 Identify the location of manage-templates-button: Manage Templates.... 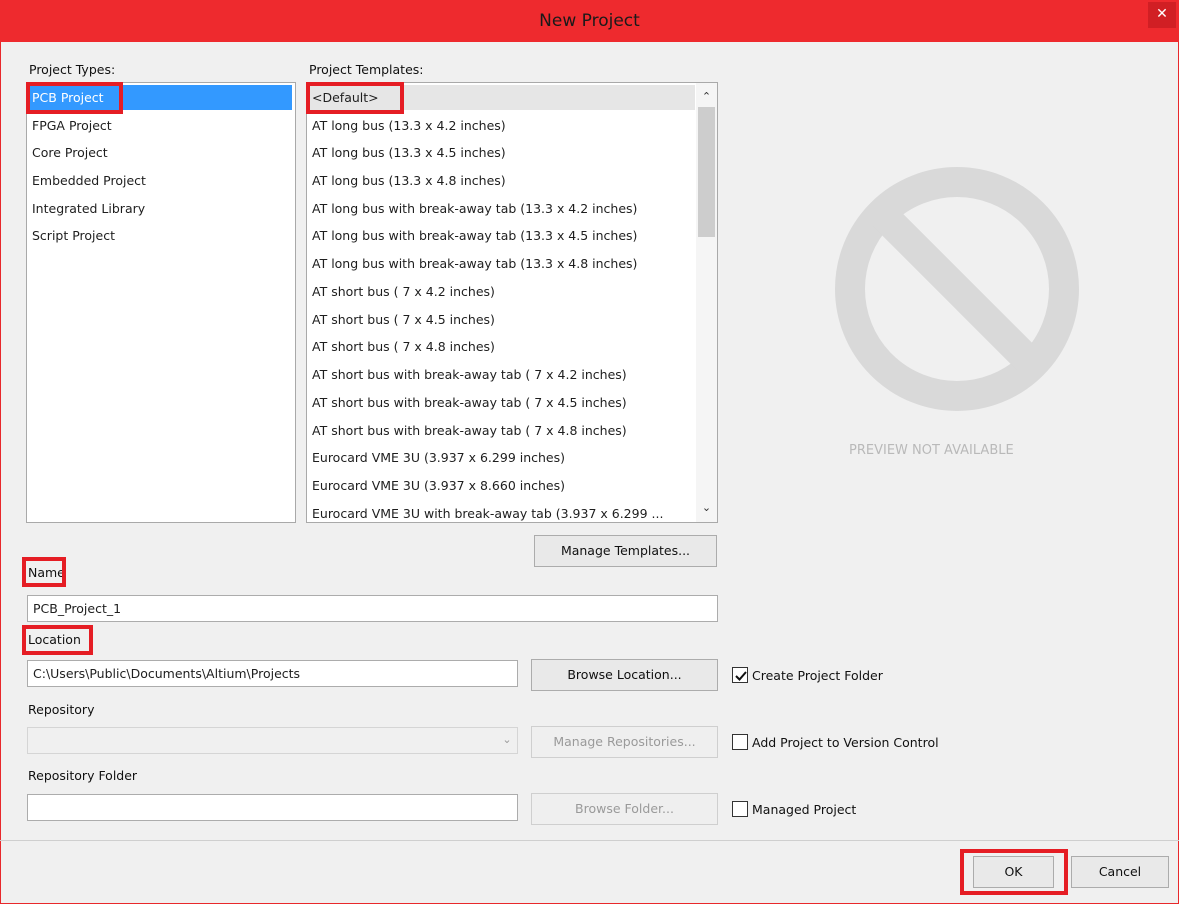
(625, 551).